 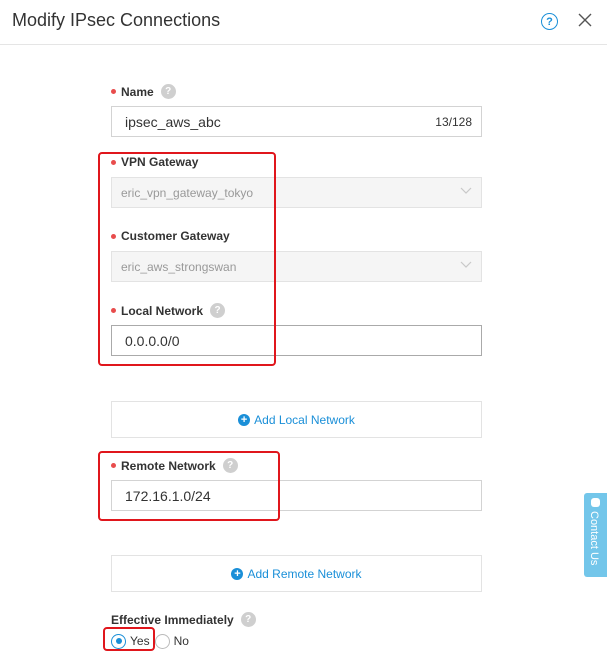 What do you see at coordinates (162, 641) in the screenshot?
I see `radio-button` at bounding box center [162, 641].